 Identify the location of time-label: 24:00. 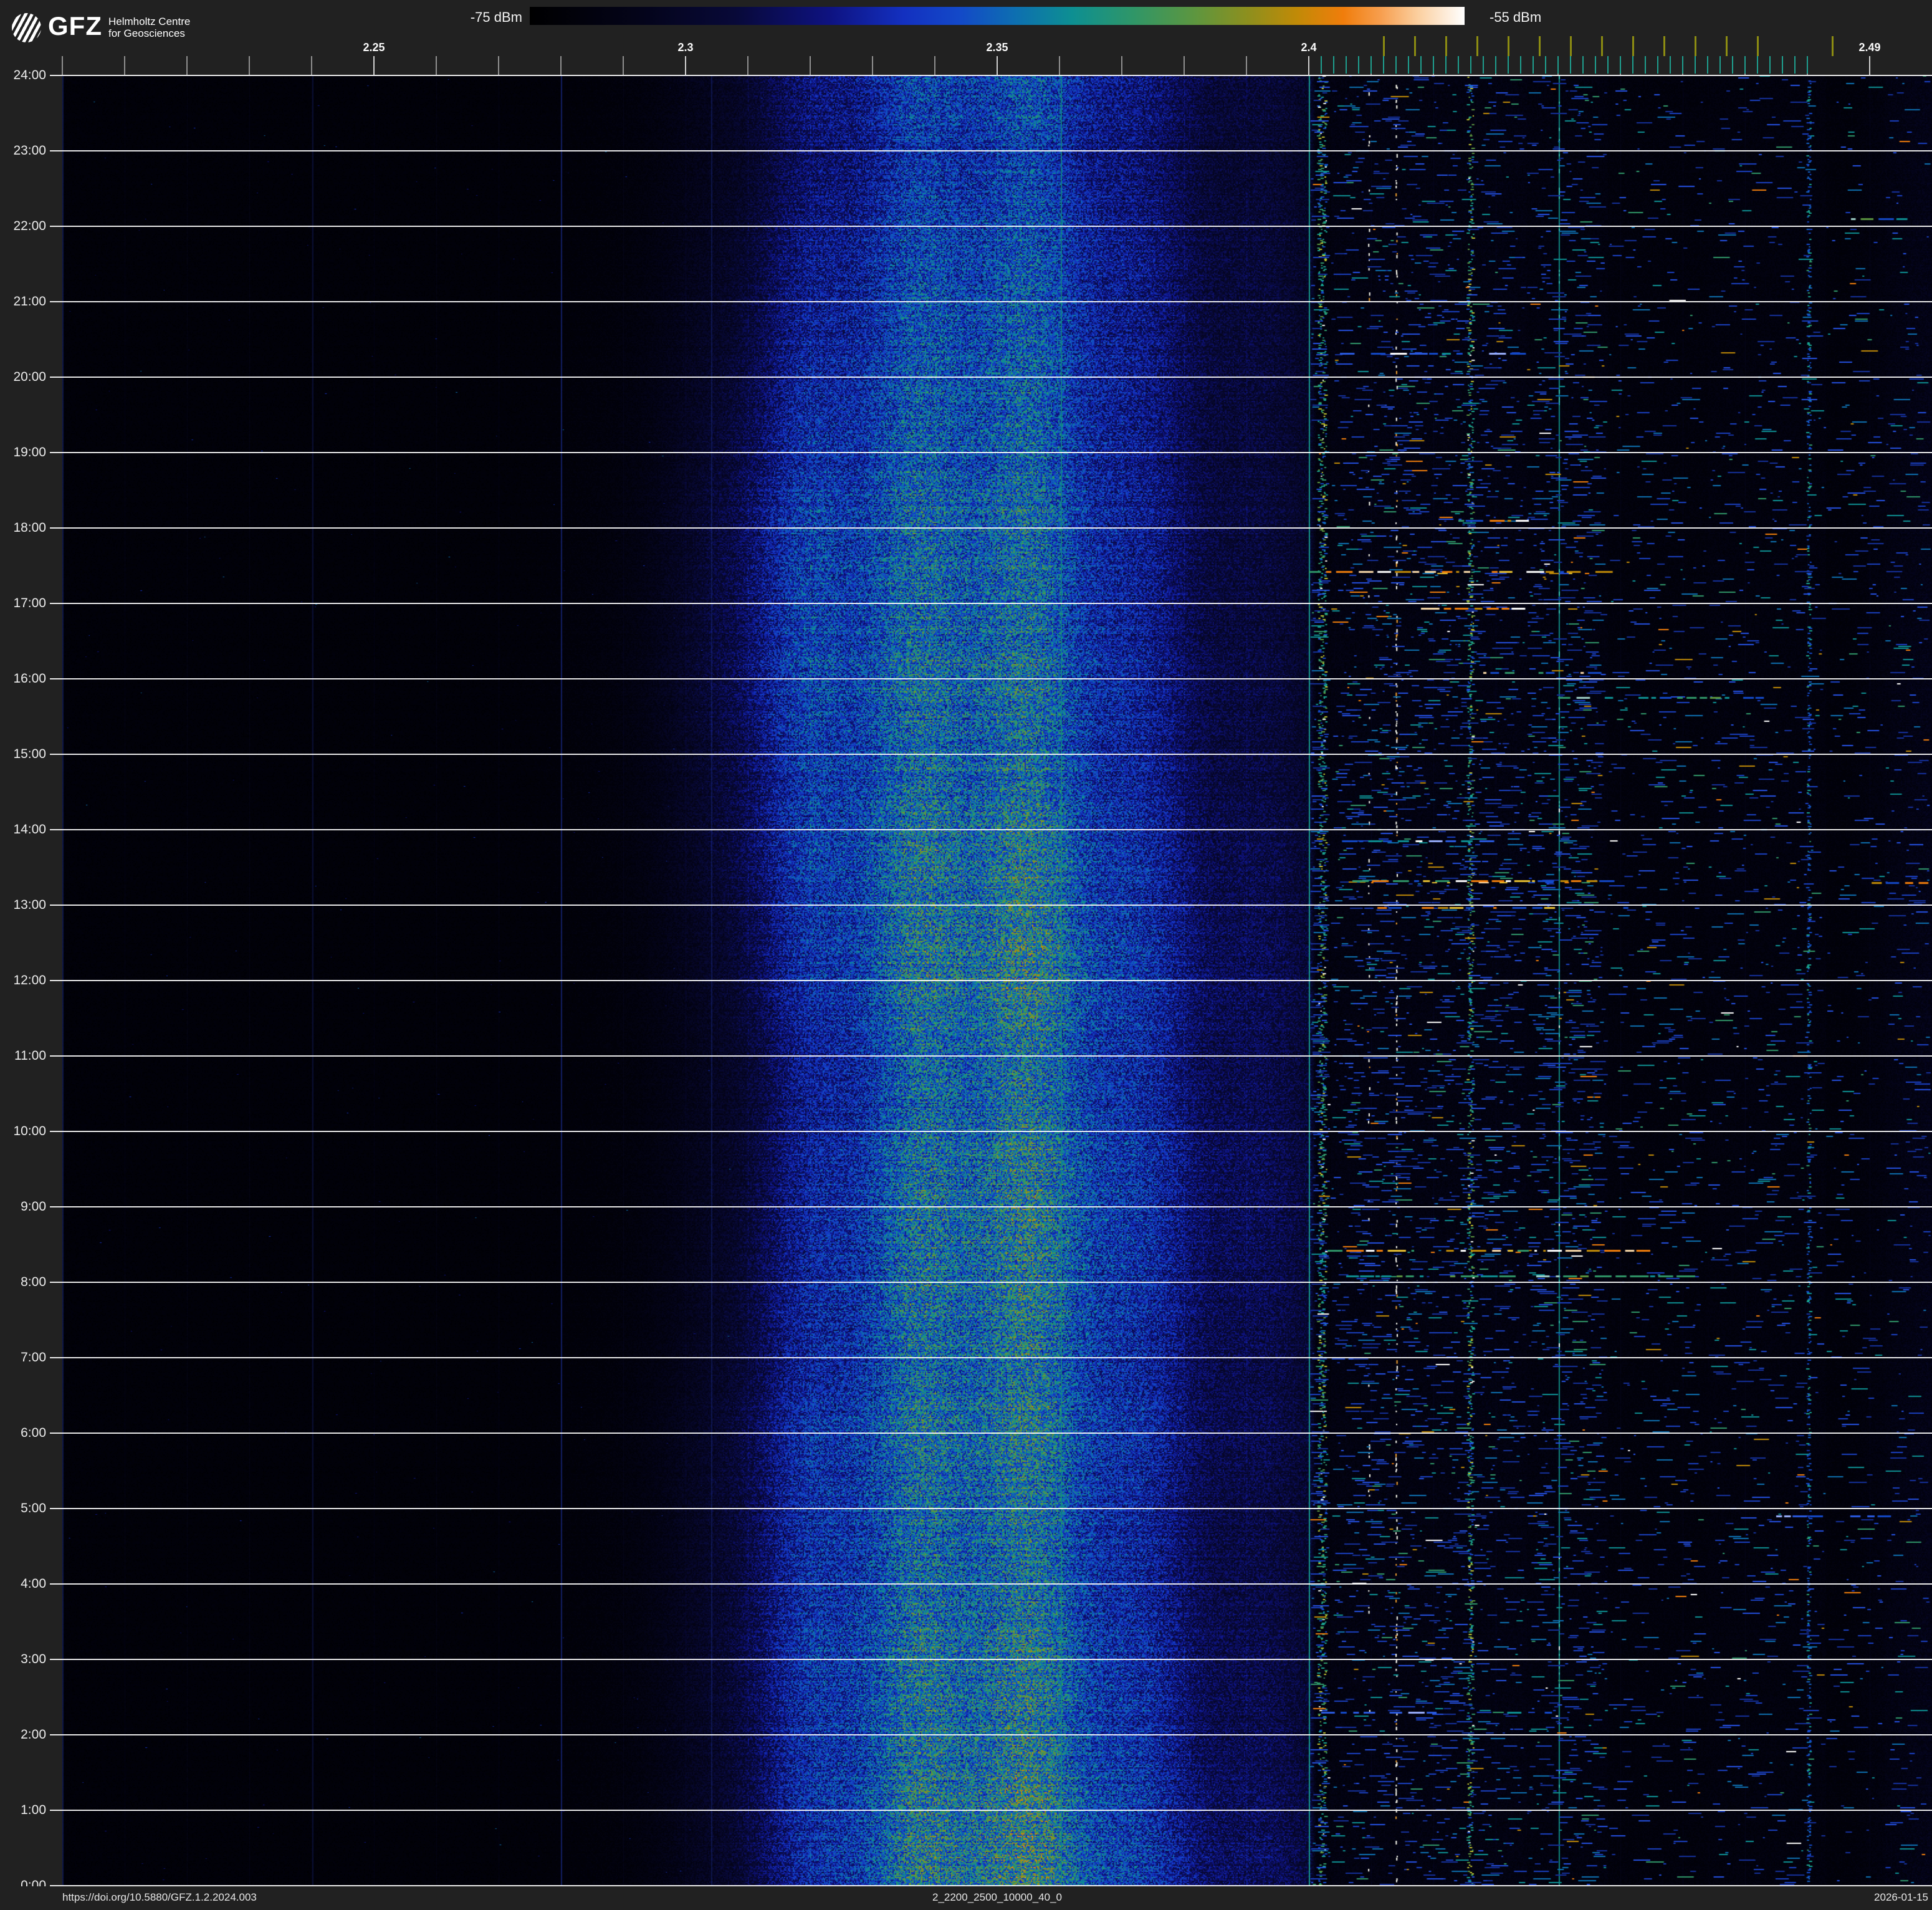
(29, 75).